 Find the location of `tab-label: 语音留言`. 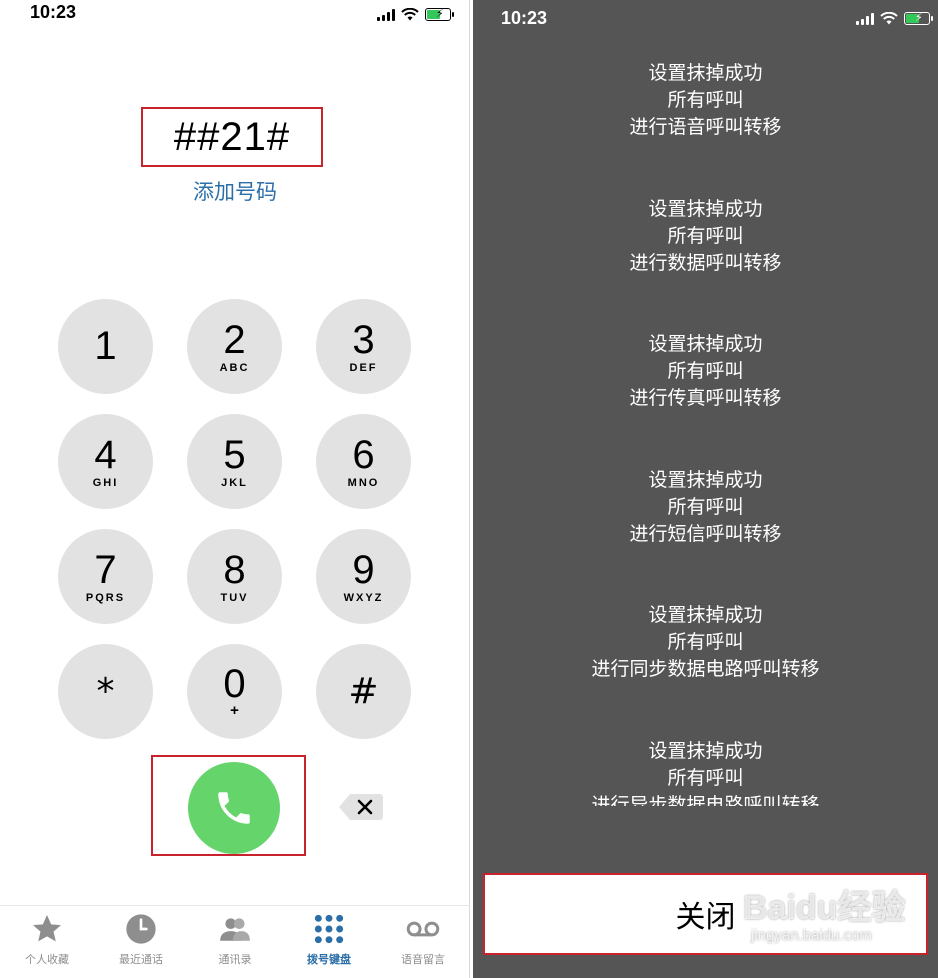

tab-label: 语音留言 is located at coordinates (423, 959).